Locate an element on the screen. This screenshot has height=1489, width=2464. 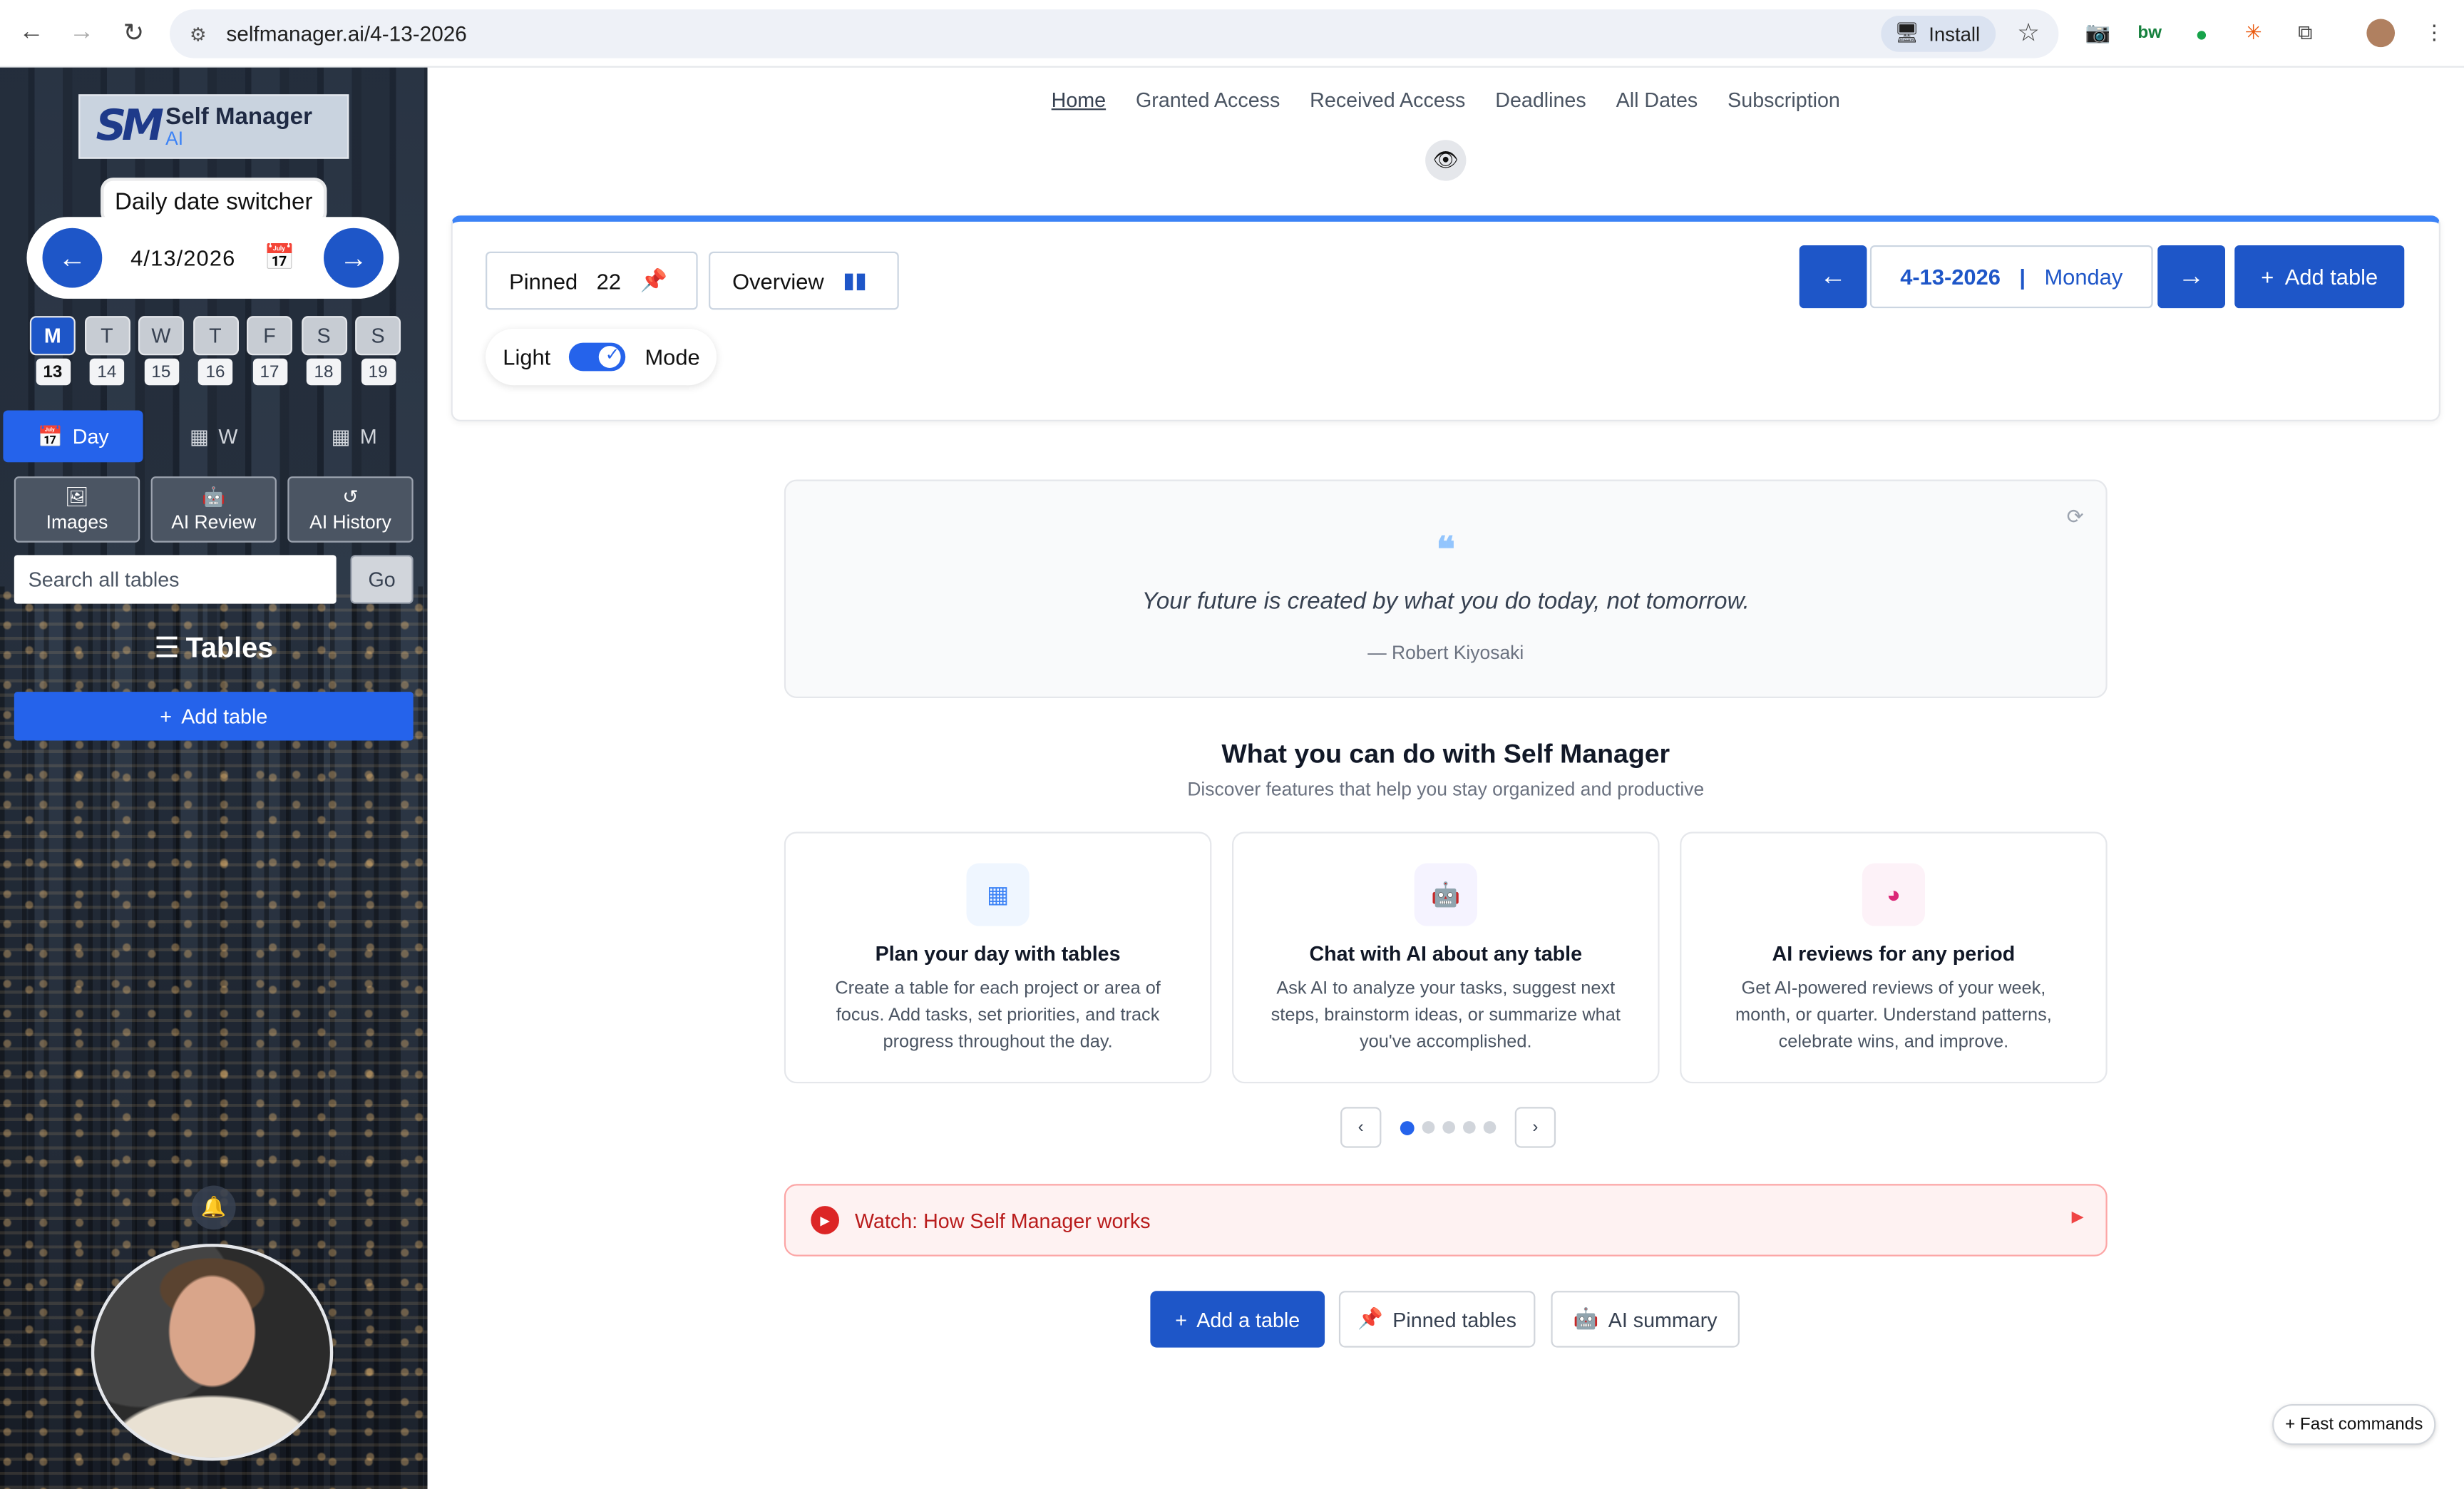
nav-subscription: Subscription is located at coordinates (1784, 99).